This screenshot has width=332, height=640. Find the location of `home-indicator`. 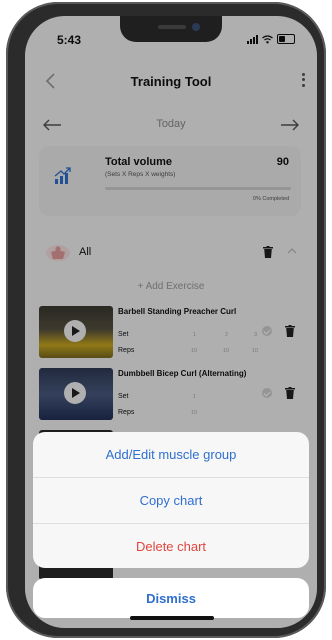

home-indicator is located at coordinates (172, 618).